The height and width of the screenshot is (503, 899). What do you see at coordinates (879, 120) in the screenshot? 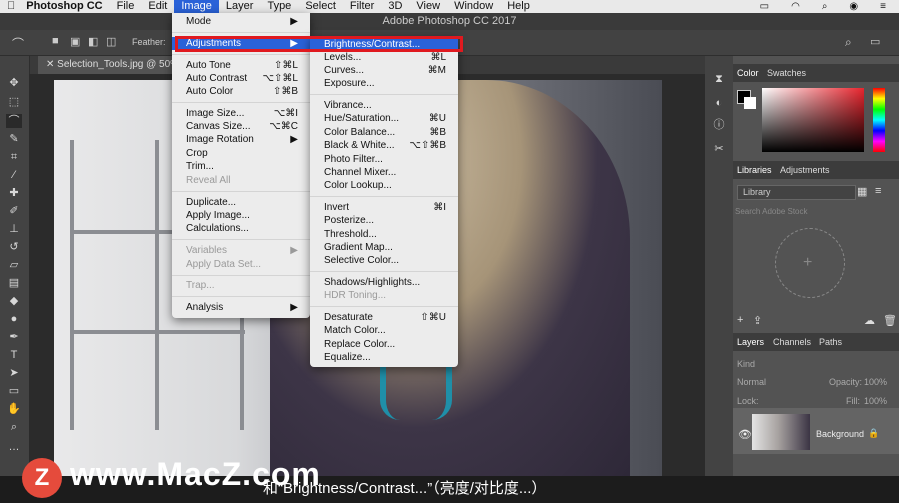
I see `hue-slider` at bounding box center [879, 120].